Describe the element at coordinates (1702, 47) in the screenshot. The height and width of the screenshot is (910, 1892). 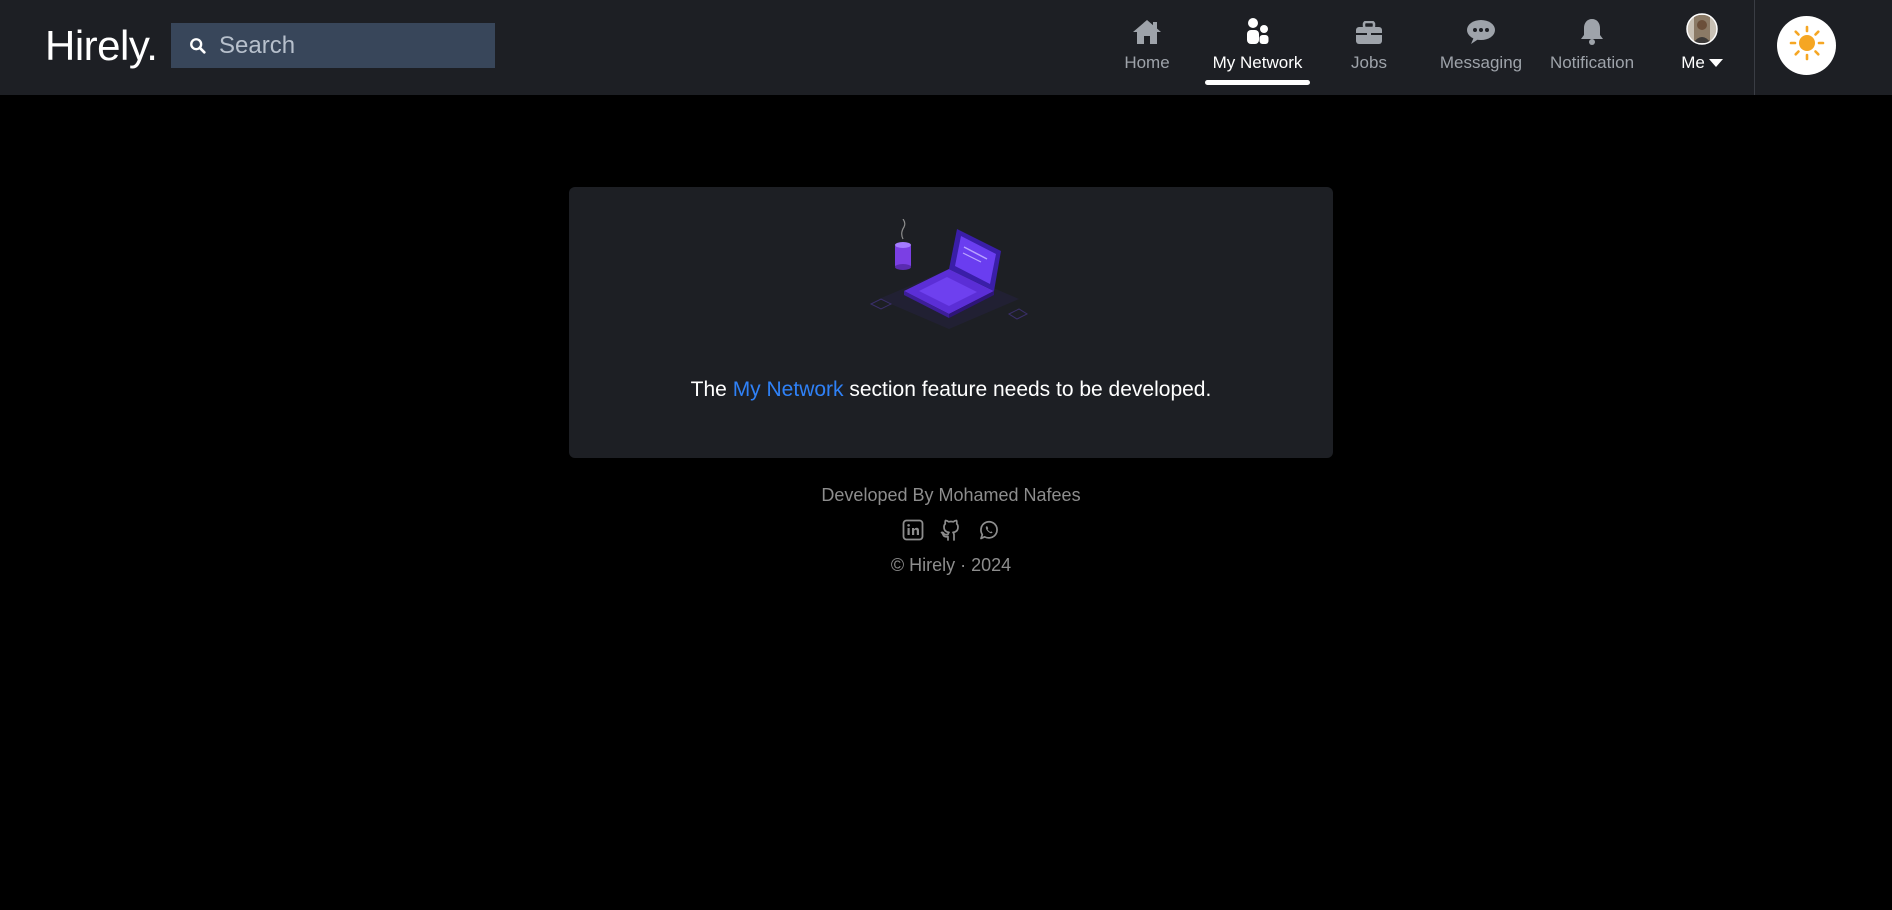
I see `nav-item-me: Me` at that location.